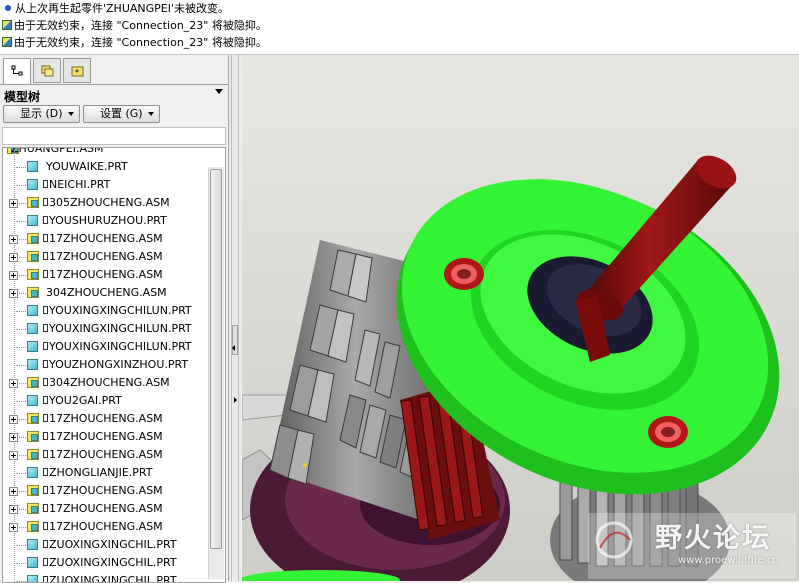 This screenshot has height=583, width=799. I want to click on folder-browser-icon, so click(47, 71).